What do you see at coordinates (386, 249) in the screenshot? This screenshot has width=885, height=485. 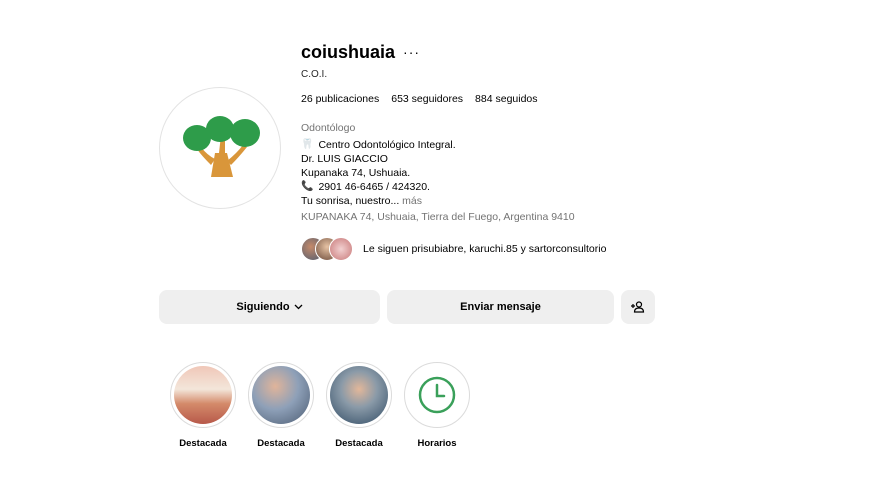 I see `followed-by-prefix: Le siguen` at bounding box center [386, 249].